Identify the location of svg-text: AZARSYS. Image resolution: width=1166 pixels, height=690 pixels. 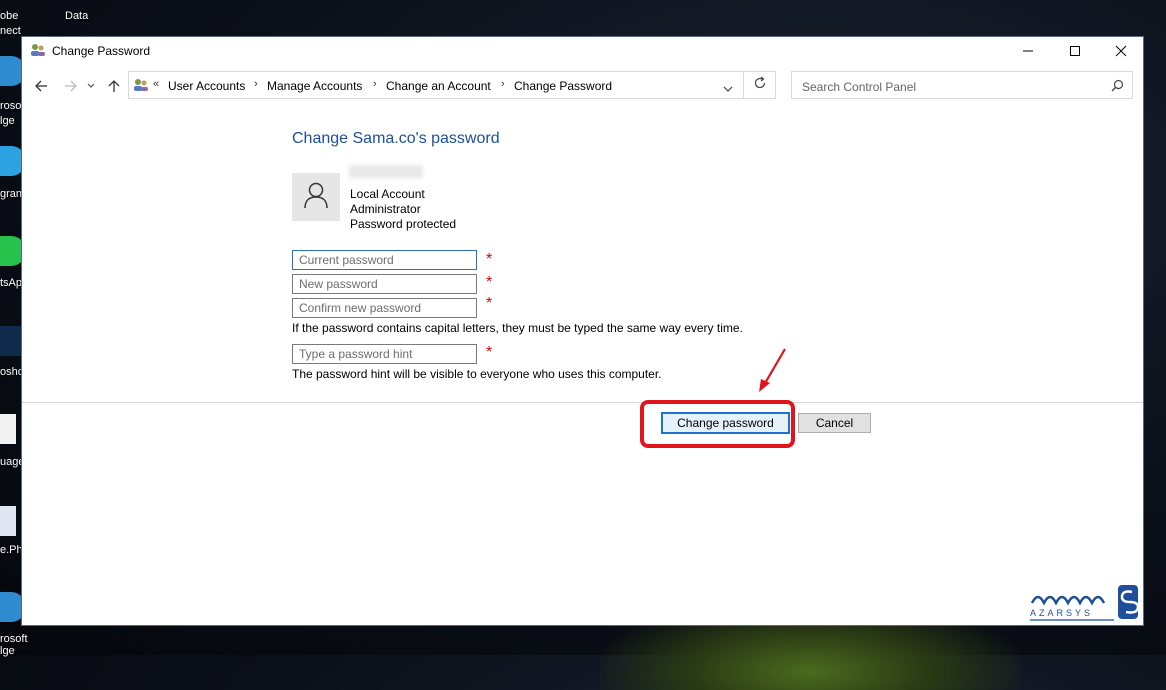
(1061, 613).